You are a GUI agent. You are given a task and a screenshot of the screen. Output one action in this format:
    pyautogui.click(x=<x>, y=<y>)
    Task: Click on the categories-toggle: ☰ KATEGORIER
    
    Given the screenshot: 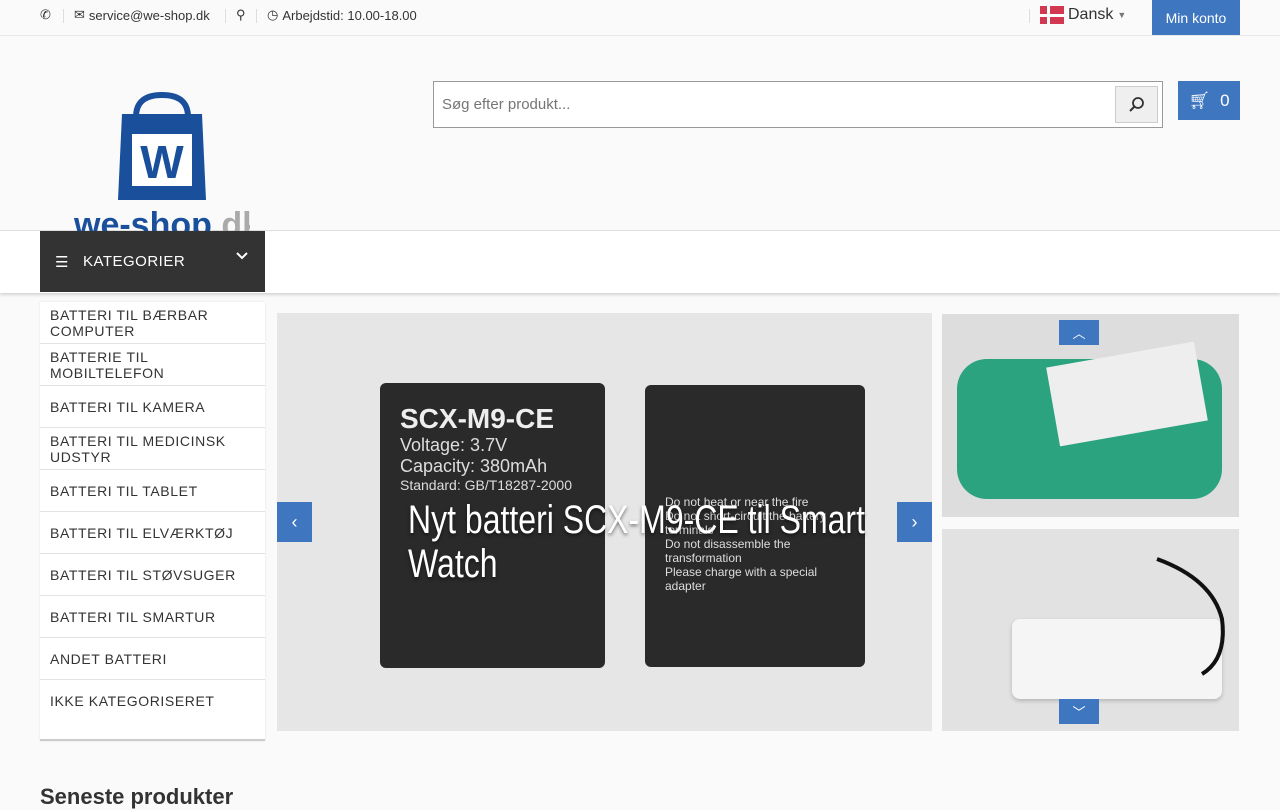 What is the action you would take?
    pyautogui.click(x=152, y=261)
    